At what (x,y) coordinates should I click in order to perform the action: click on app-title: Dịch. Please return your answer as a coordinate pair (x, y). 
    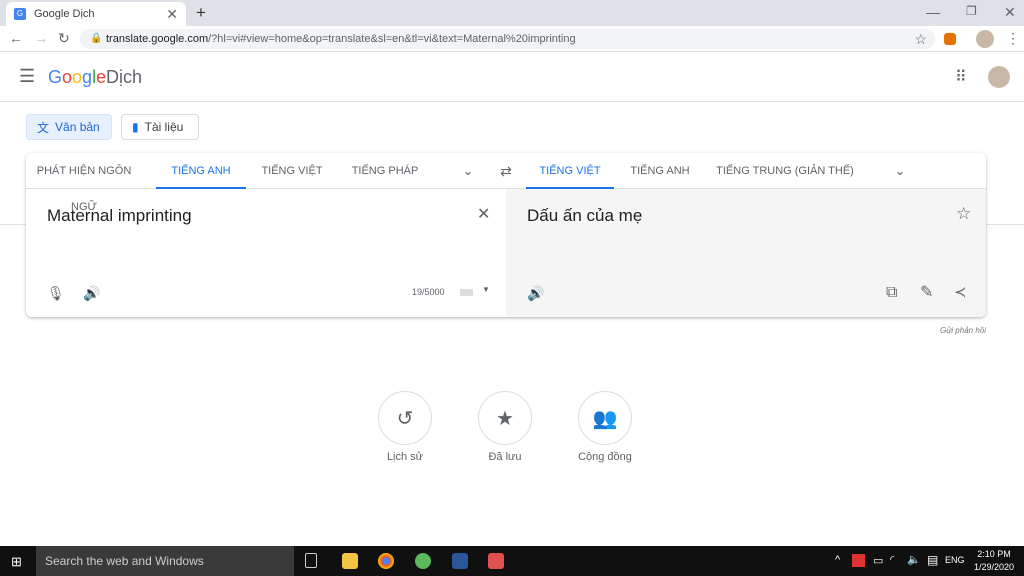
    Looking at the image, I should click on (124, 77).